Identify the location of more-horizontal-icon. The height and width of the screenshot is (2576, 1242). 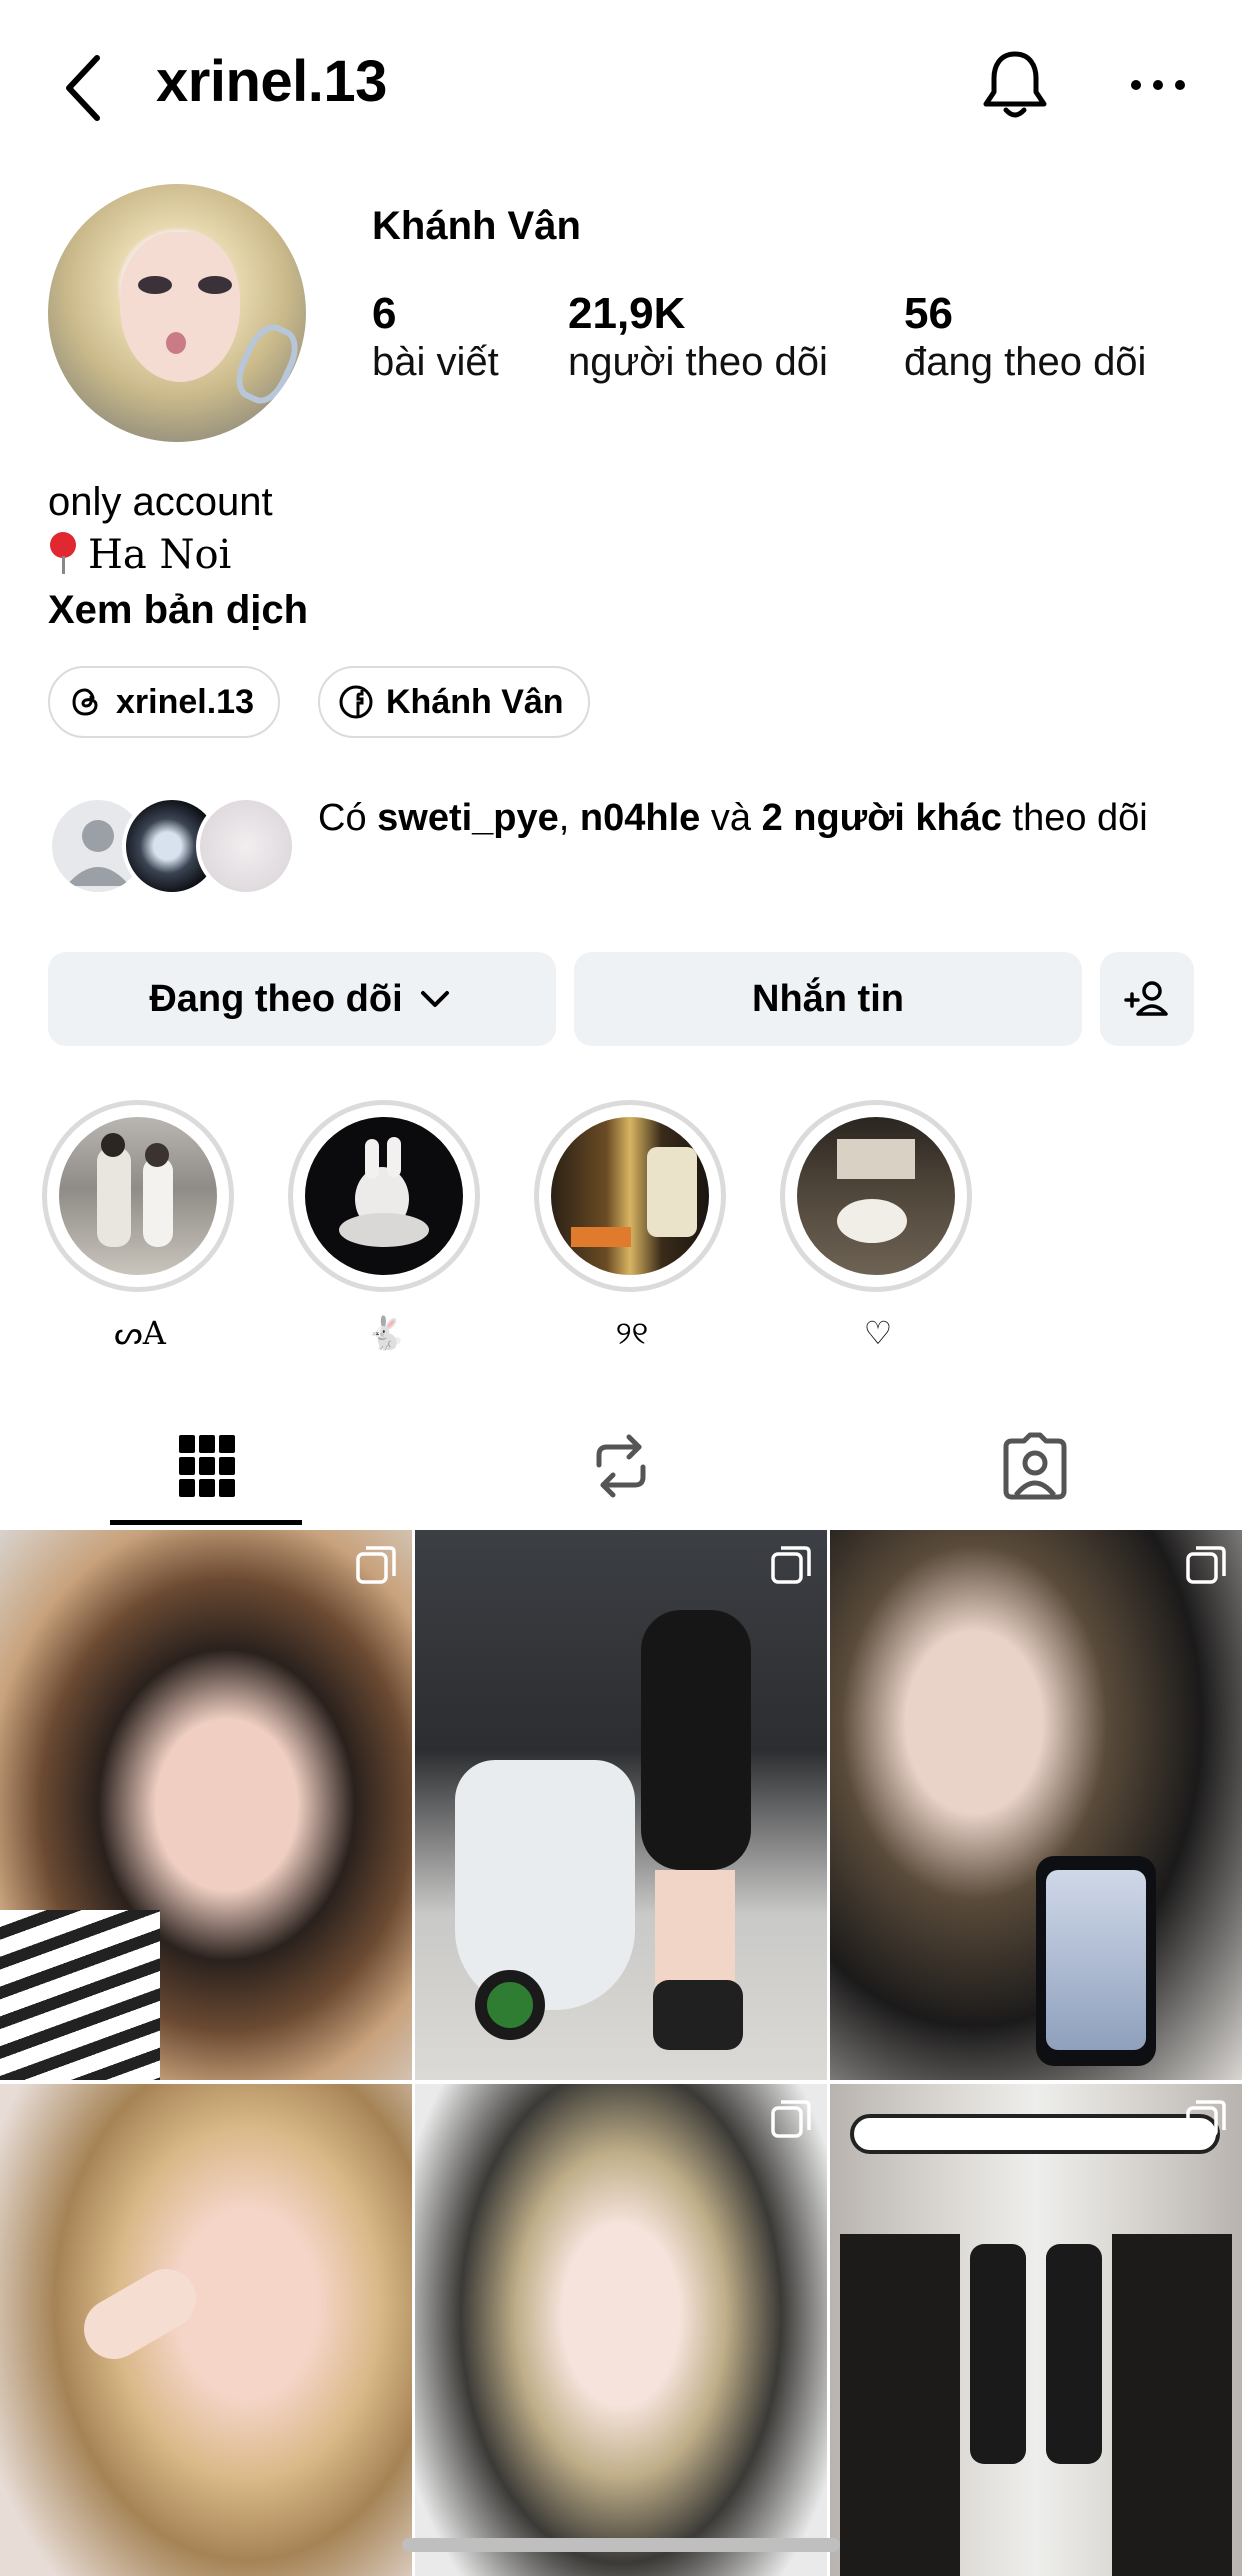
(1158, 85).